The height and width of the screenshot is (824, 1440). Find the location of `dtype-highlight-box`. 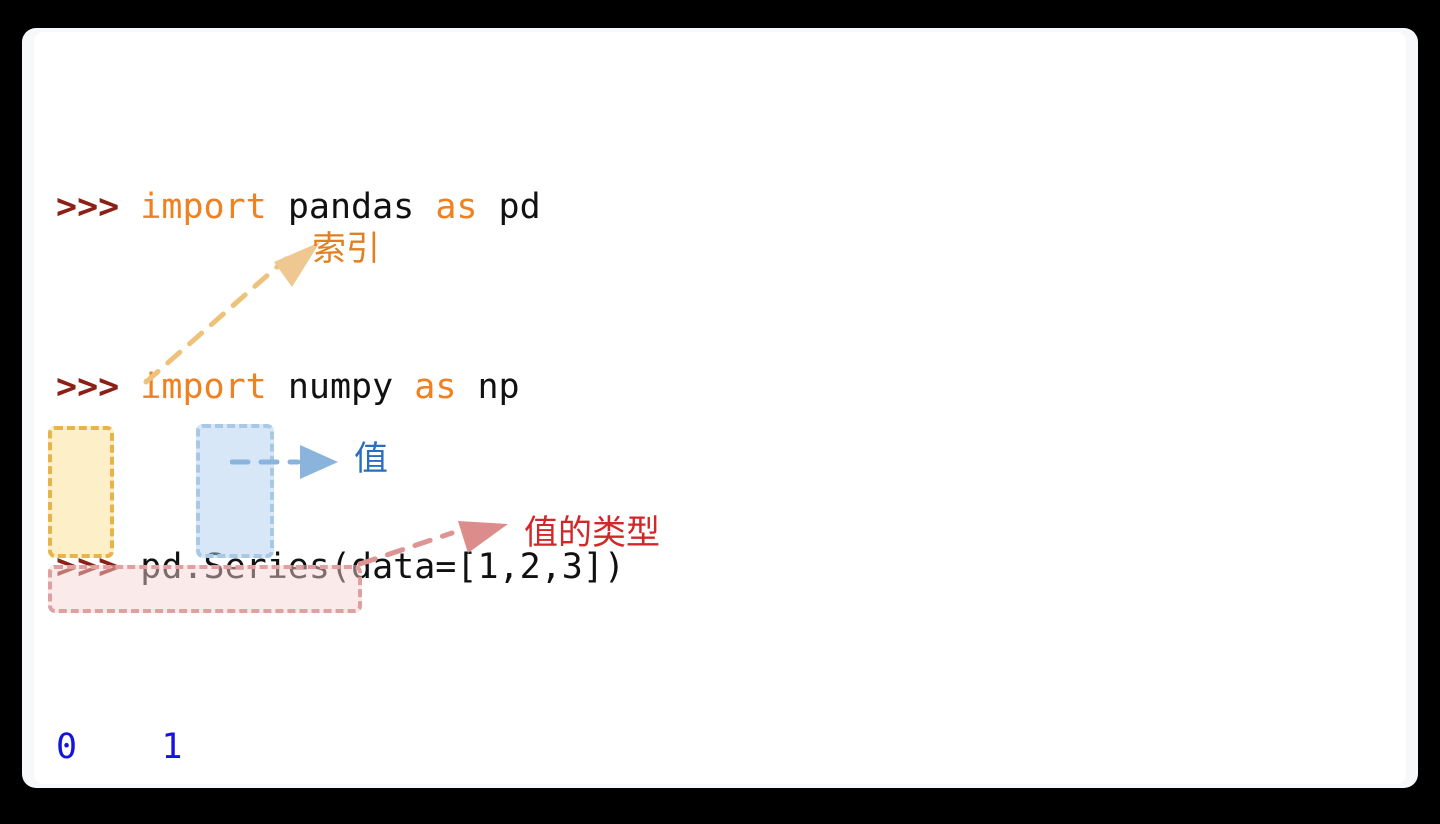

dtype-highlight-box is located at coordinates (205, 589).